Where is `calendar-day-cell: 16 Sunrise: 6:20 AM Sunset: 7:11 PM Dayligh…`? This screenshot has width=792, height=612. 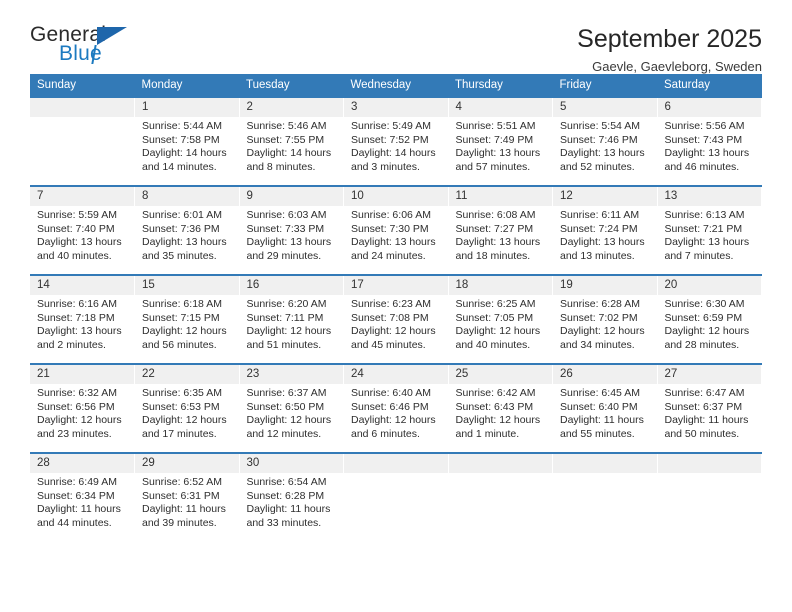 calendar-day-cell: 16 Sunrise: 6:20 AM Sunset: 7:11 PM Dayligh… is located at coordinates (291, 319).